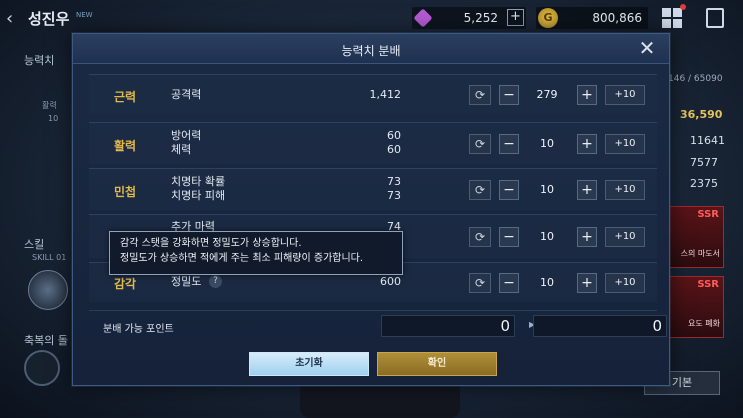 The width and height of the screenshot is (743, 418). Describe the element at coordinates (186, 281) in the screenshot. I see `stat-name: 정밀도` at that location.